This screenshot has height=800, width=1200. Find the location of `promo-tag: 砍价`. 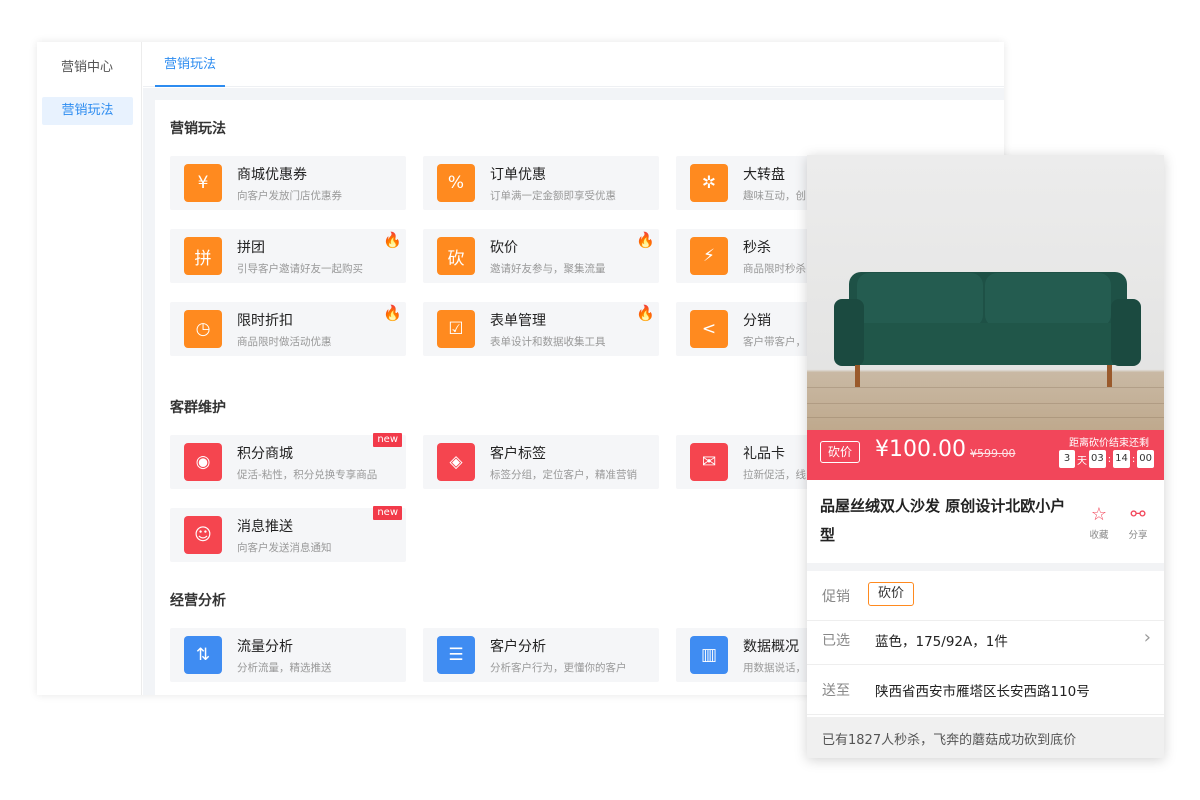

promo-tag: 砍价 is located at coordinates (891, 594).